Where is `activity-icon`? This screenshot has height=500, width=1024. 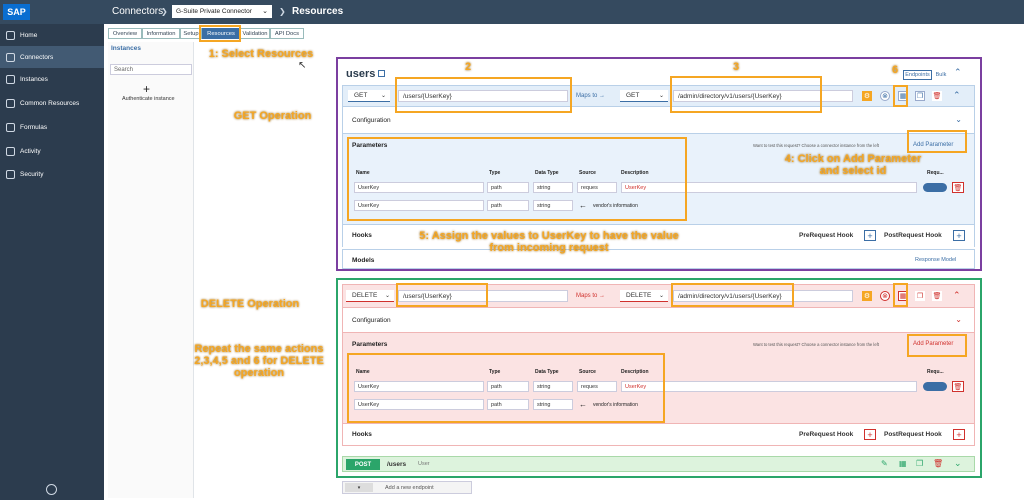
activity-icon is located at coordinates (10, 151).